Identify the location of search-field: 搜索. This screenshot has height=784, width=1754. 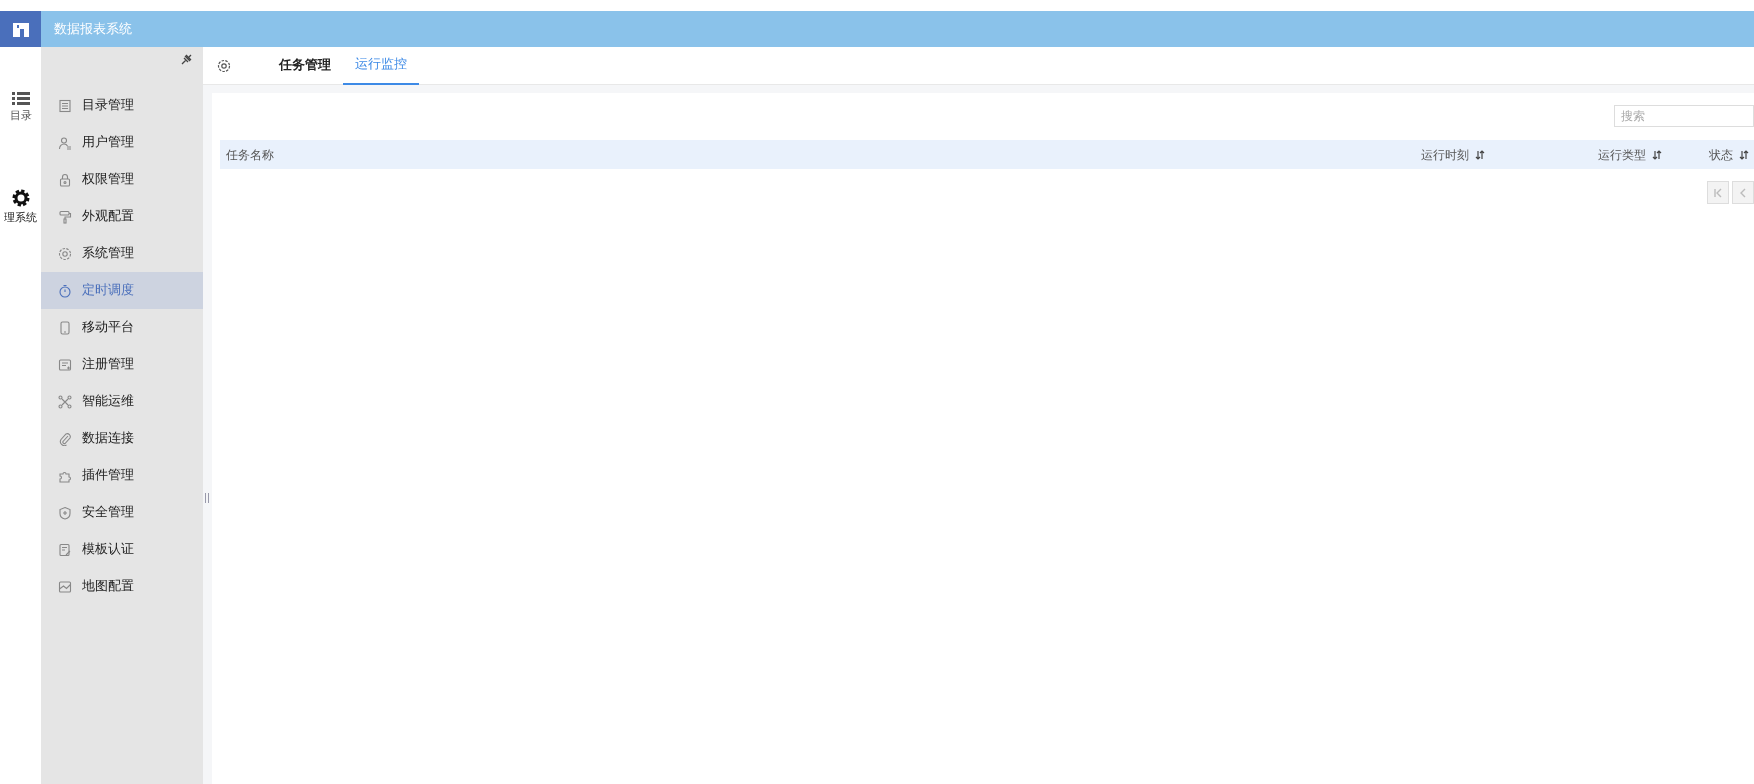
(1684, 116).